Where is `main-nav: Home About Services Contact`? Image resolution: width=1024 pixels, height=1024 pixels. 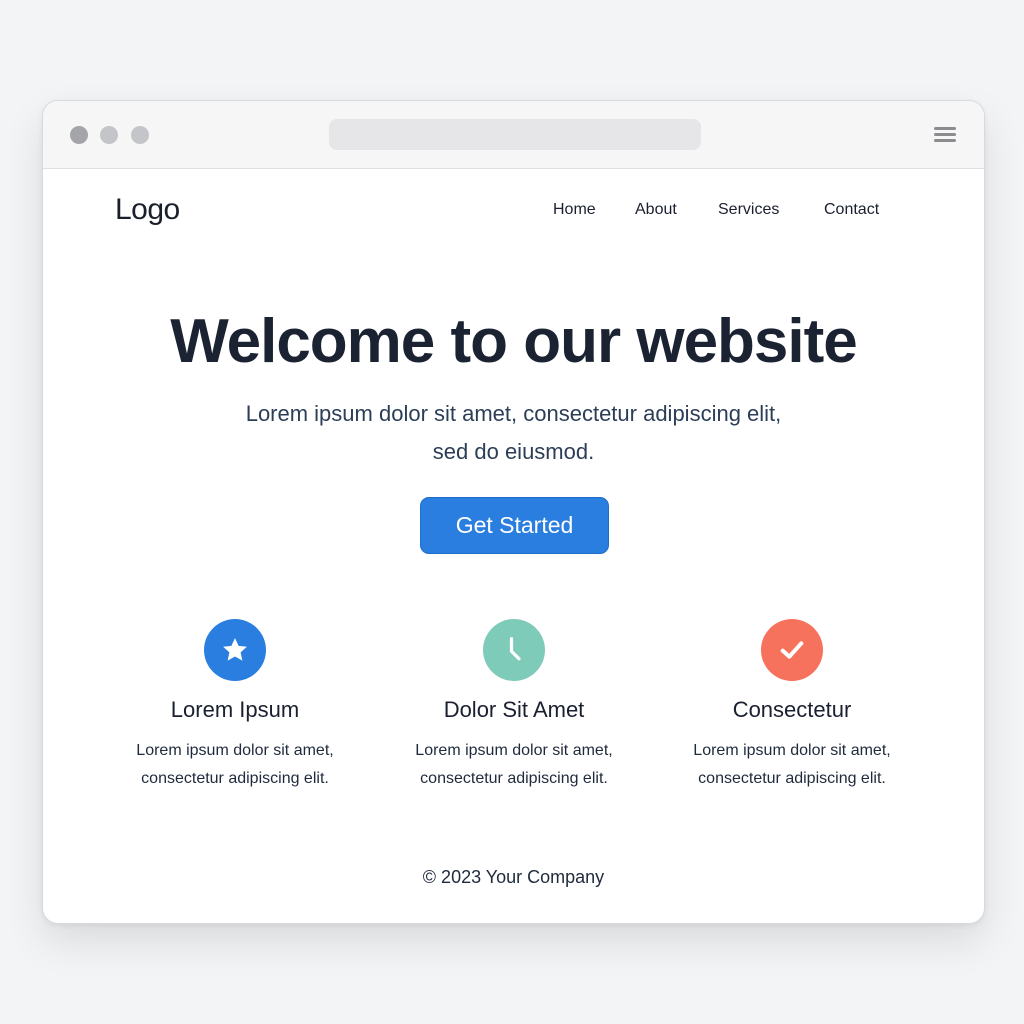
main-nav: Home About Services Contact is located at coordinates (513, 212).